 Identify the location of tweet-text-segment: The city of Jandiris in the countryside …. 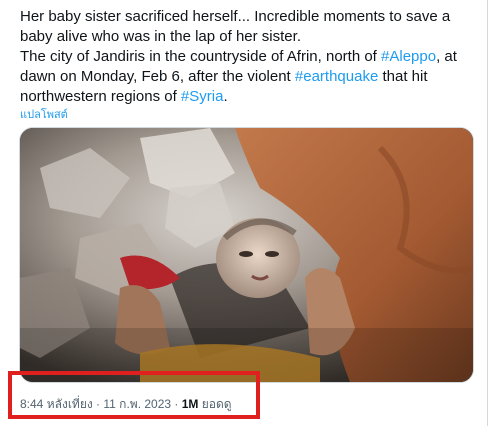
(201, 56).